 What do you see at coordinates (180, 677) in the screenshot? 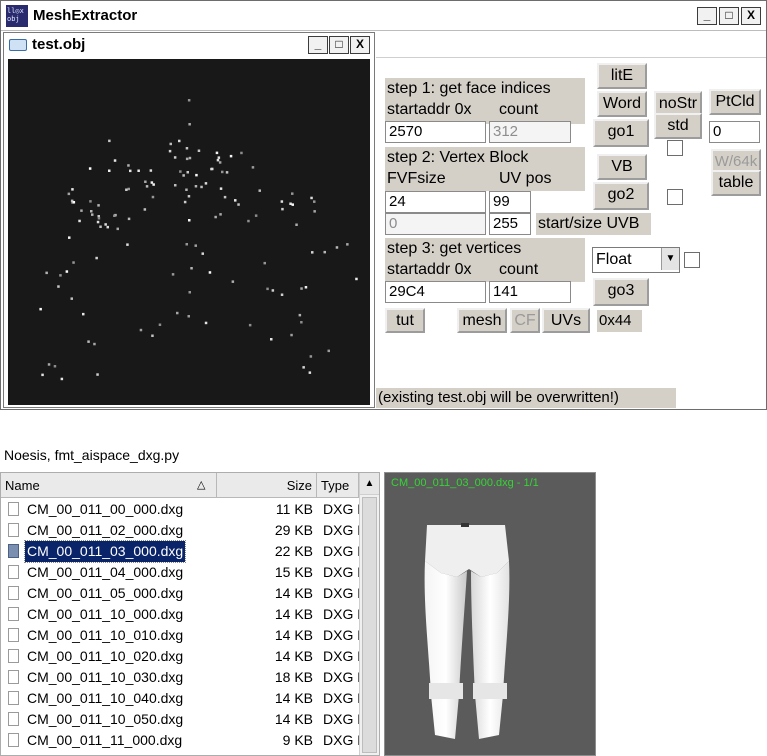
I see `file-row: CM_00_011_10_030.dxg 18 KB DXG F` at bounding box center [180, 677].